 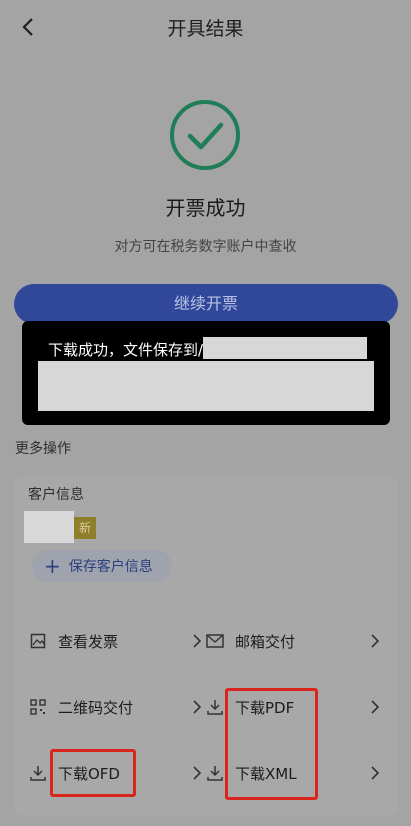 What do you see at coordinates (56, 495) in the screenshot?
I see `customer-info-label: 客户信息` at bounding box center [56, 495].